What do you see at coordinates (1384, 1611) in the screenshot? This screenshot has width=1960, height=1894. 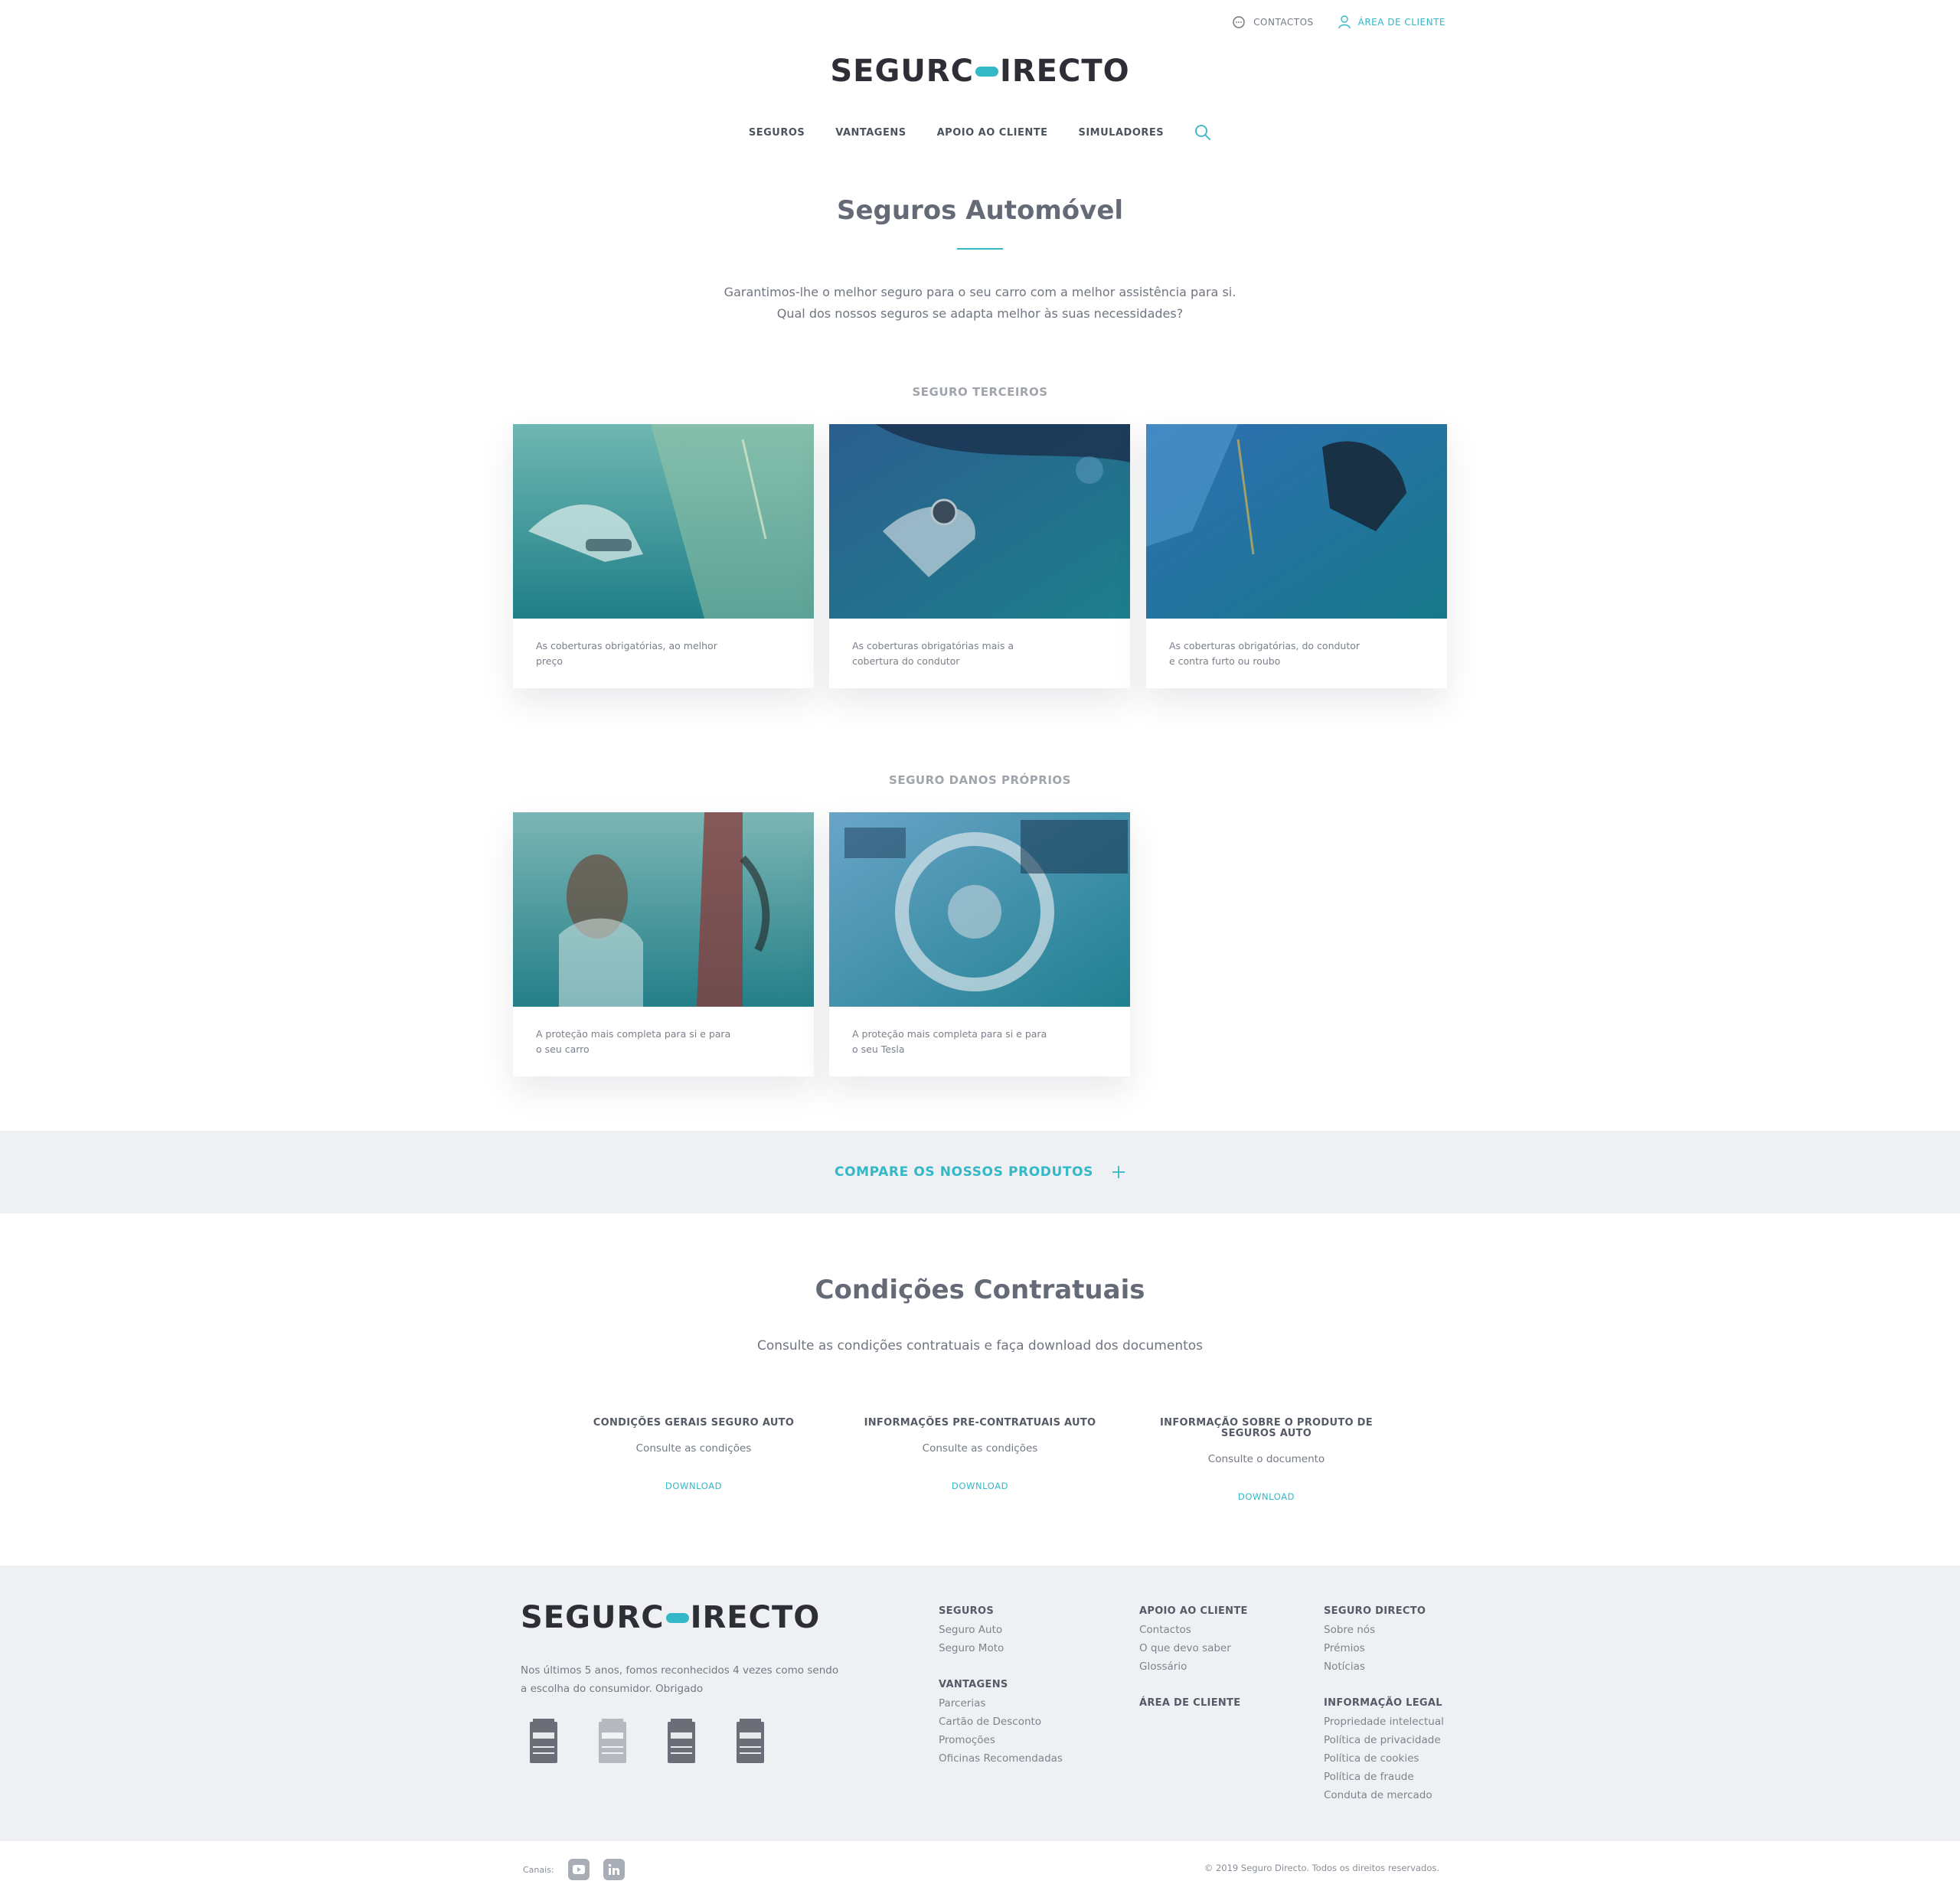 I see `footer-heading: SEGURO DIRECTO` at bounding box center [1384, 1611].